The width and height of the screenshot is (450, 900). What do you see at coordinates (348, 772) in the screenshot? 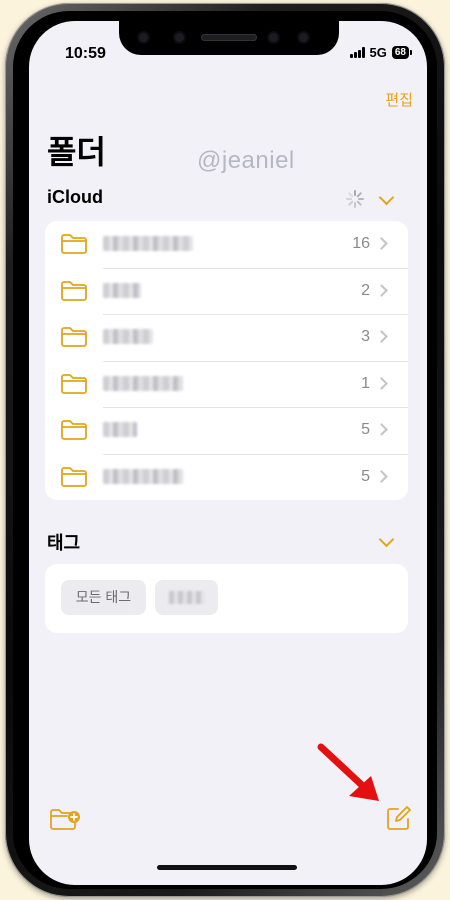
I see `red-arrow-icon` at bounding box center [348, 772].